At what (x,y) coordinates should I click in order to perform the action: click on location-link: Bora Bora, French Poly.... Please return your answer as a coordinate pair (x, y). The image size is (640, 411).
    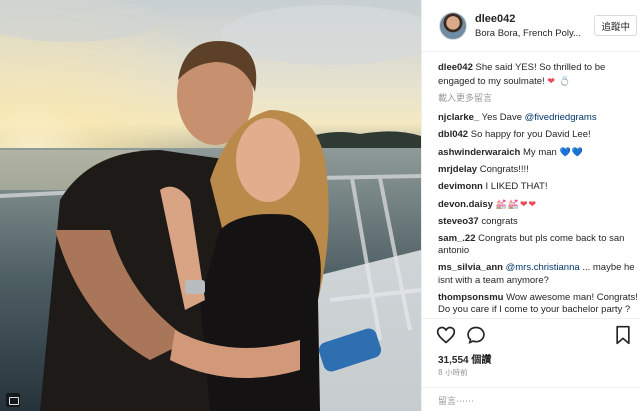
    Looking at the image, I should click on (531, 33).